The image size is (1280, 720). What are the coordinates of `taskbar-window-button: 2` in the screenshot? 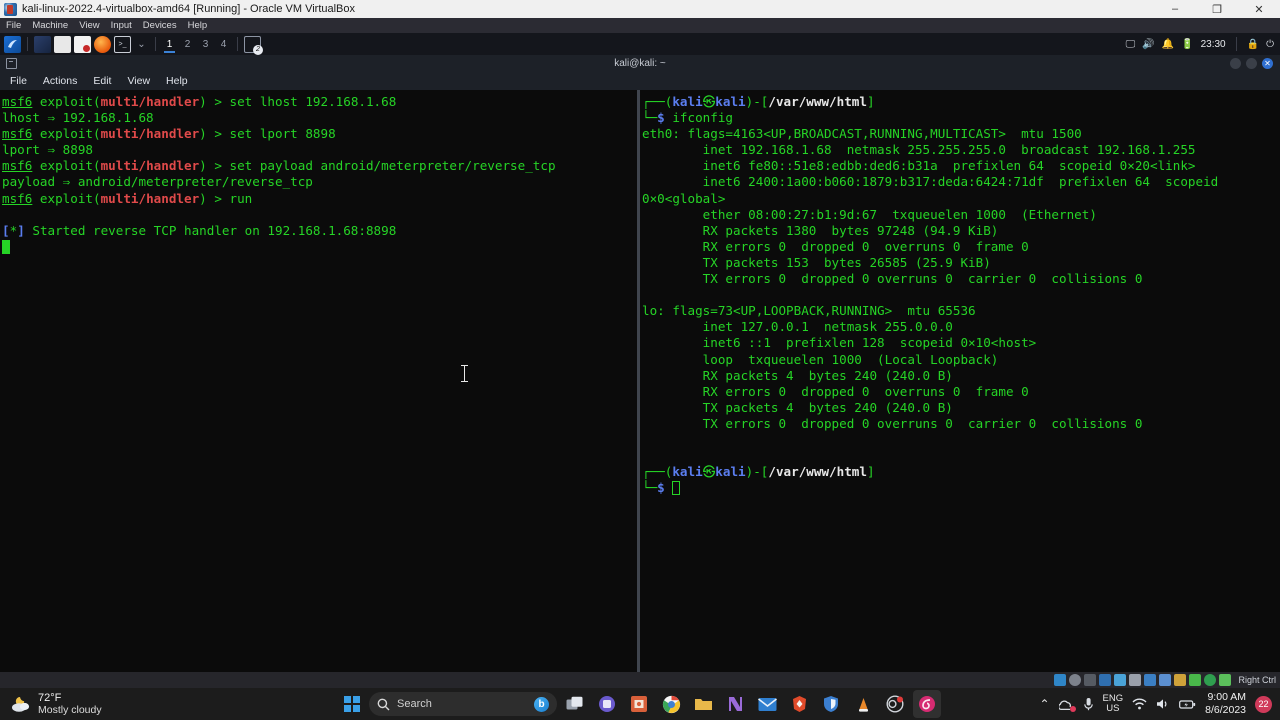 It's located at (253, 45).